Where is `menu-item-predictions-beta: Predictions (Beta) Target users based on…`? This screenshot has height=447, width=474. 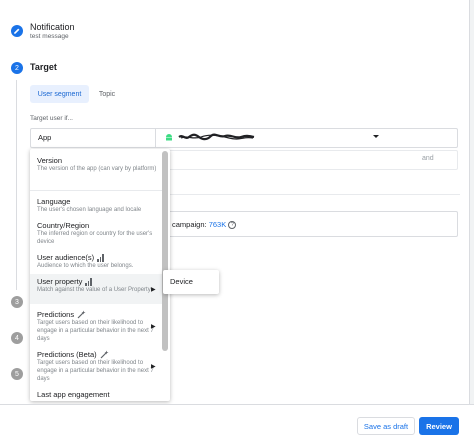 menu-item-predictions-beta: Predictions (Beta) Target users based on… is located at coordinates (96, 366).